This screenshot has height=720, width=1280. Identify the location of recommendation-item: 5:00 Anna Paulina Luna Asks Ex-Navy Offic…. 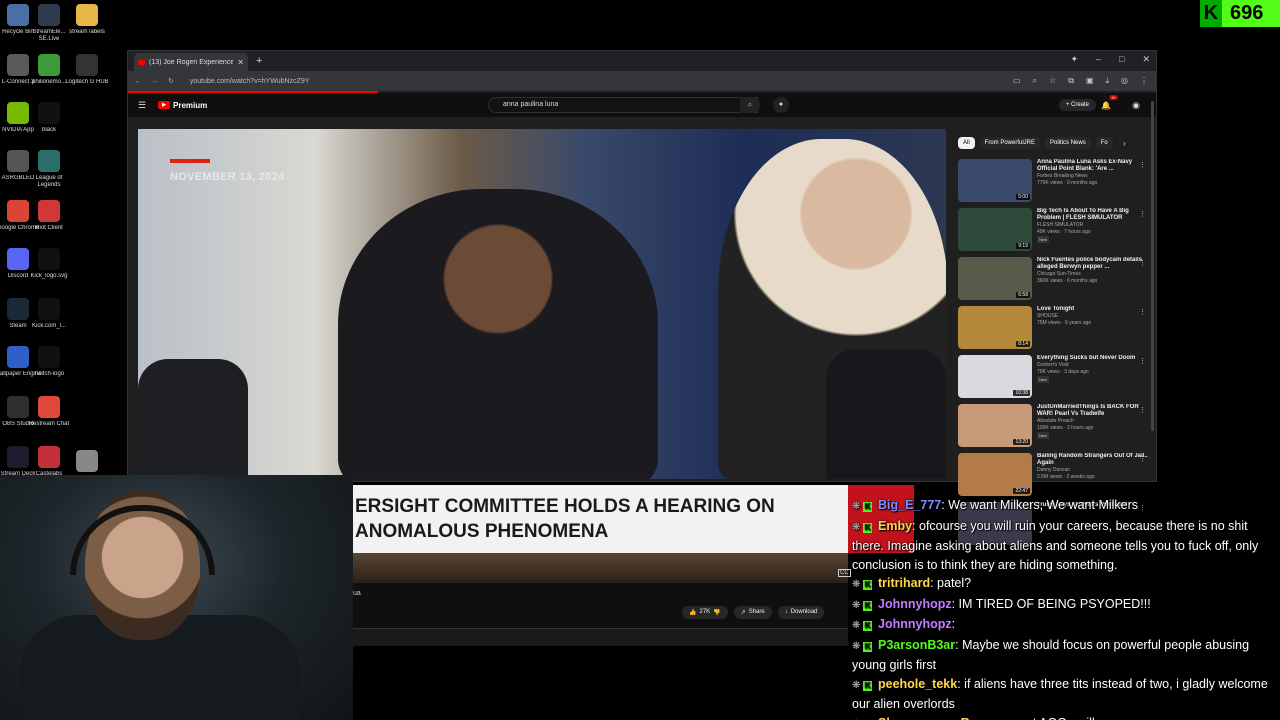
(1053, 183).